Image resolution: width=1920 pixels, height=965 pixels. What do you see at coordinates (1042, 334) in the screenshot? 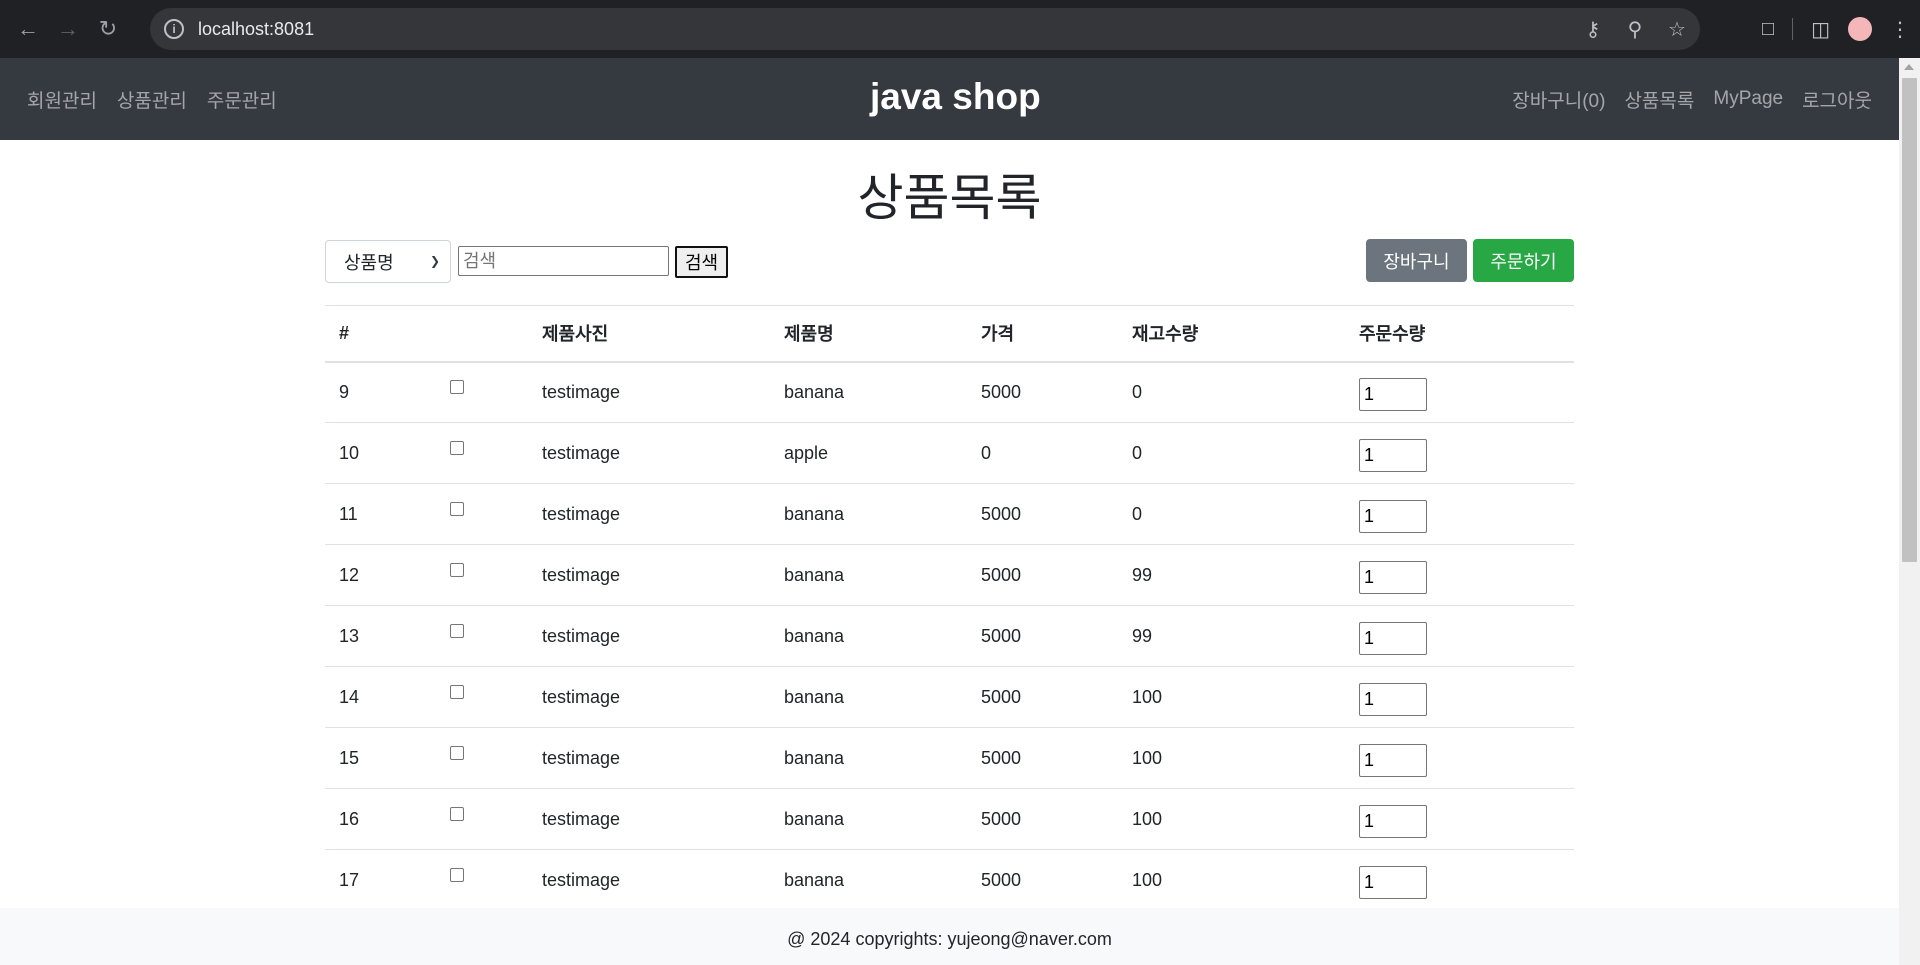
I see `header-price: 가격` at bounding box center [1042, 334].